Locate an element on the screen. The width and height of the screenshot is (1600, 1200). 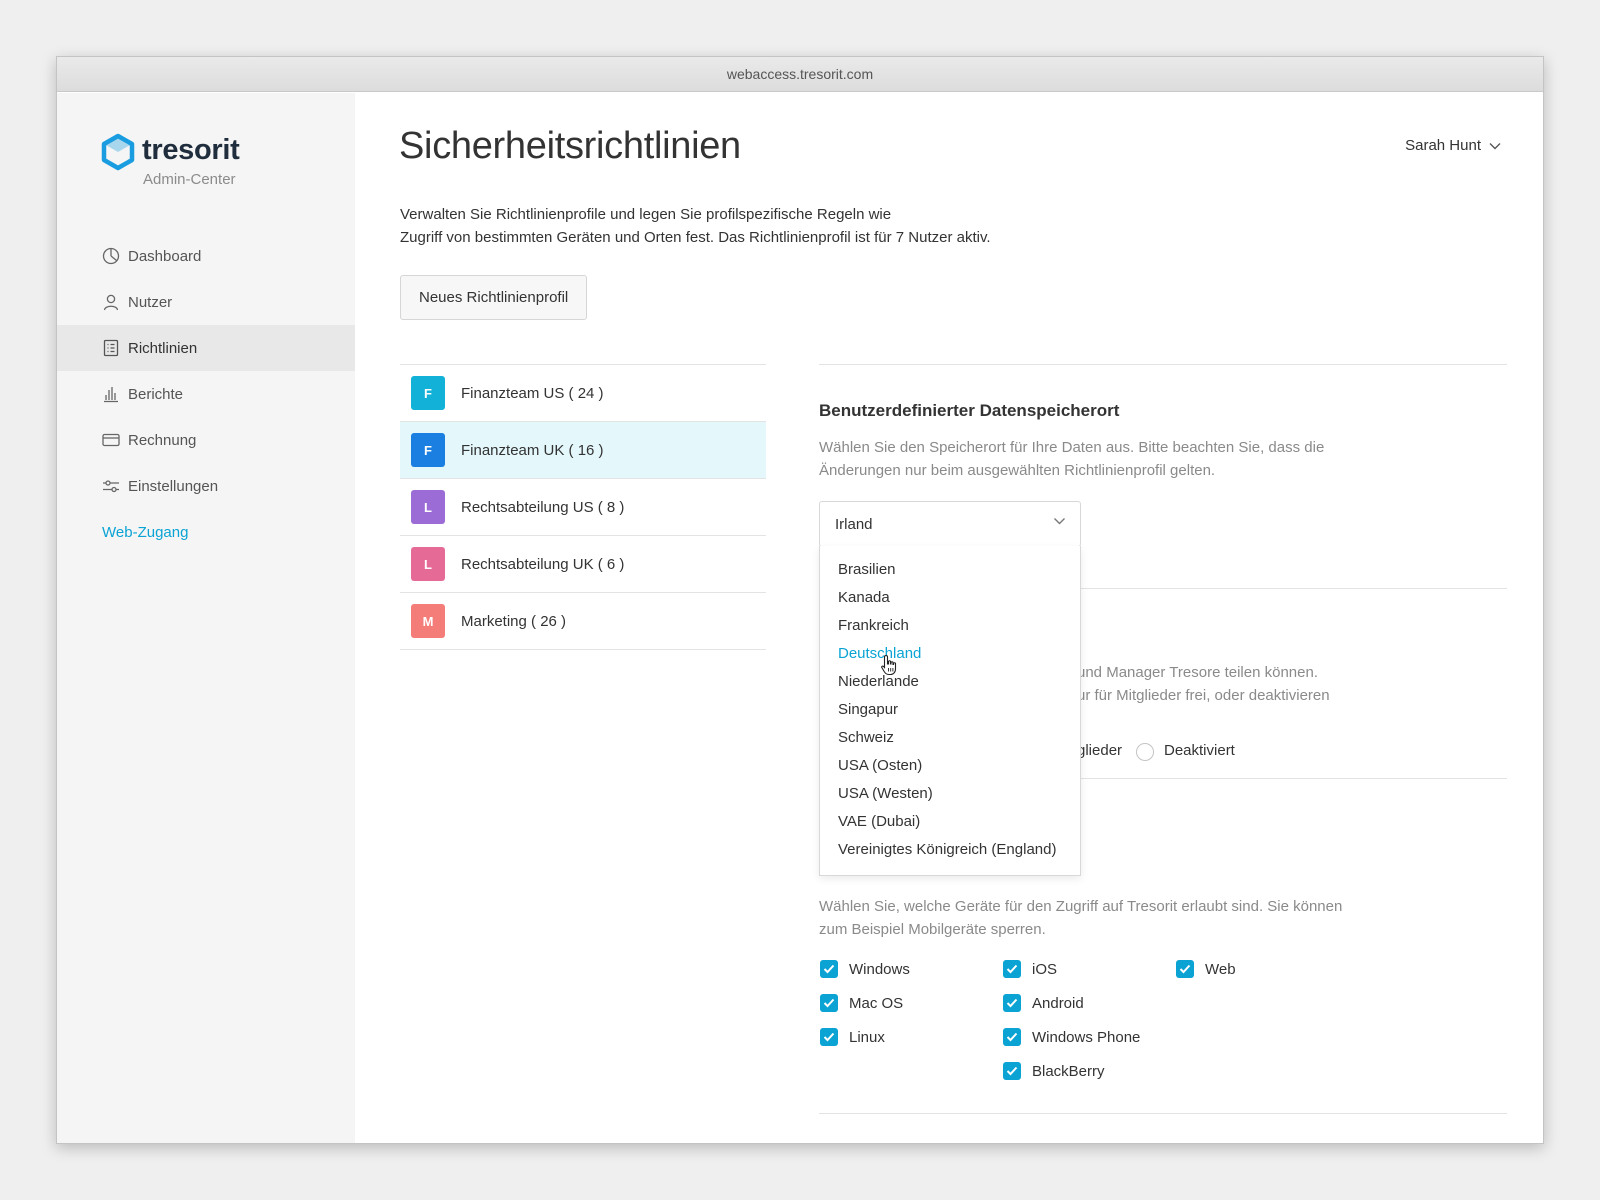
select-value: Irland is located at coordinates (854, 524).